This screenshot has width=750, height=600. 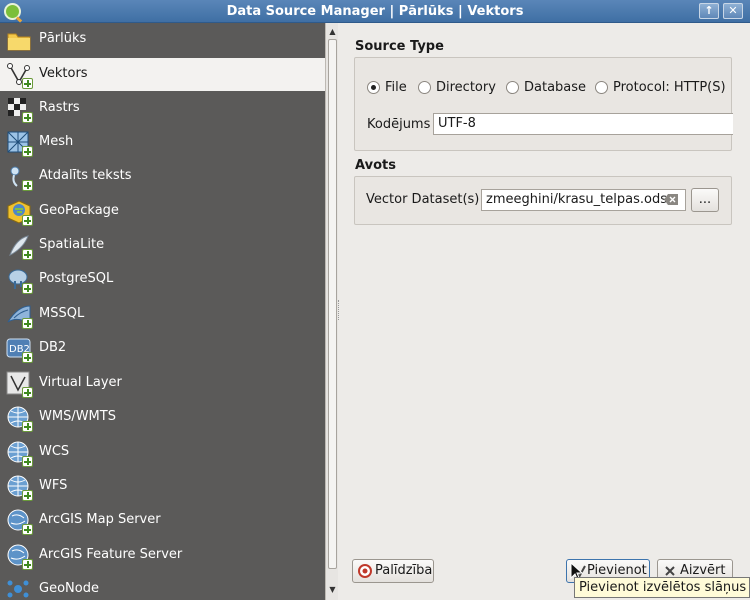 I want to click on dataset-path-text: zmeeghini/krasu_telpas.ods, so click(x=576, y=199).